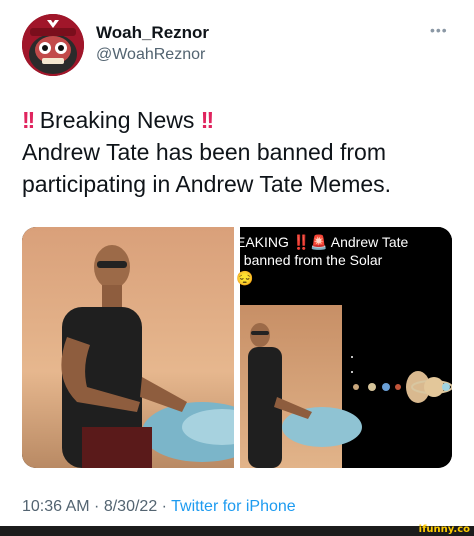 The width and height of the screenshot is (474, 536). I want to click on tweet-line-3: participating in Andrew Tate Memes., so click(207, 184).